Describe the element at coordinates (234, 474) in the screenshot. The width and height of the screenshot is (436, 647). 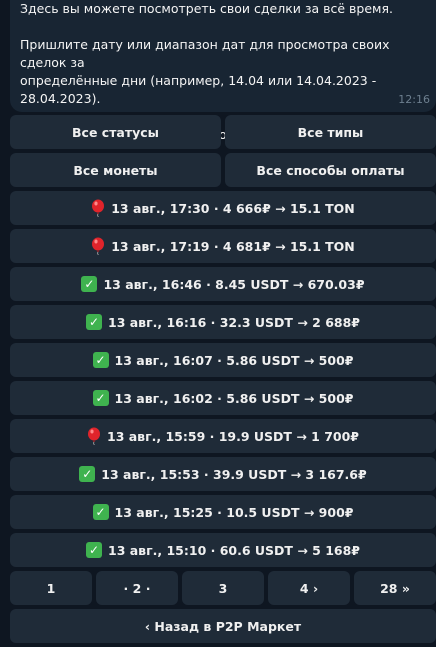
I see `deal-label: 13 авг., 15:53 · 39.9 USDT → 3 167.6₽` at that location.